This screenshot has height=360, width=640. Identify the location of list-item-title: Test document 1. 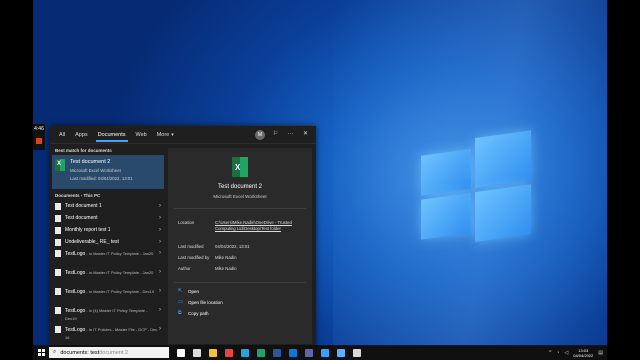
(83, 206).